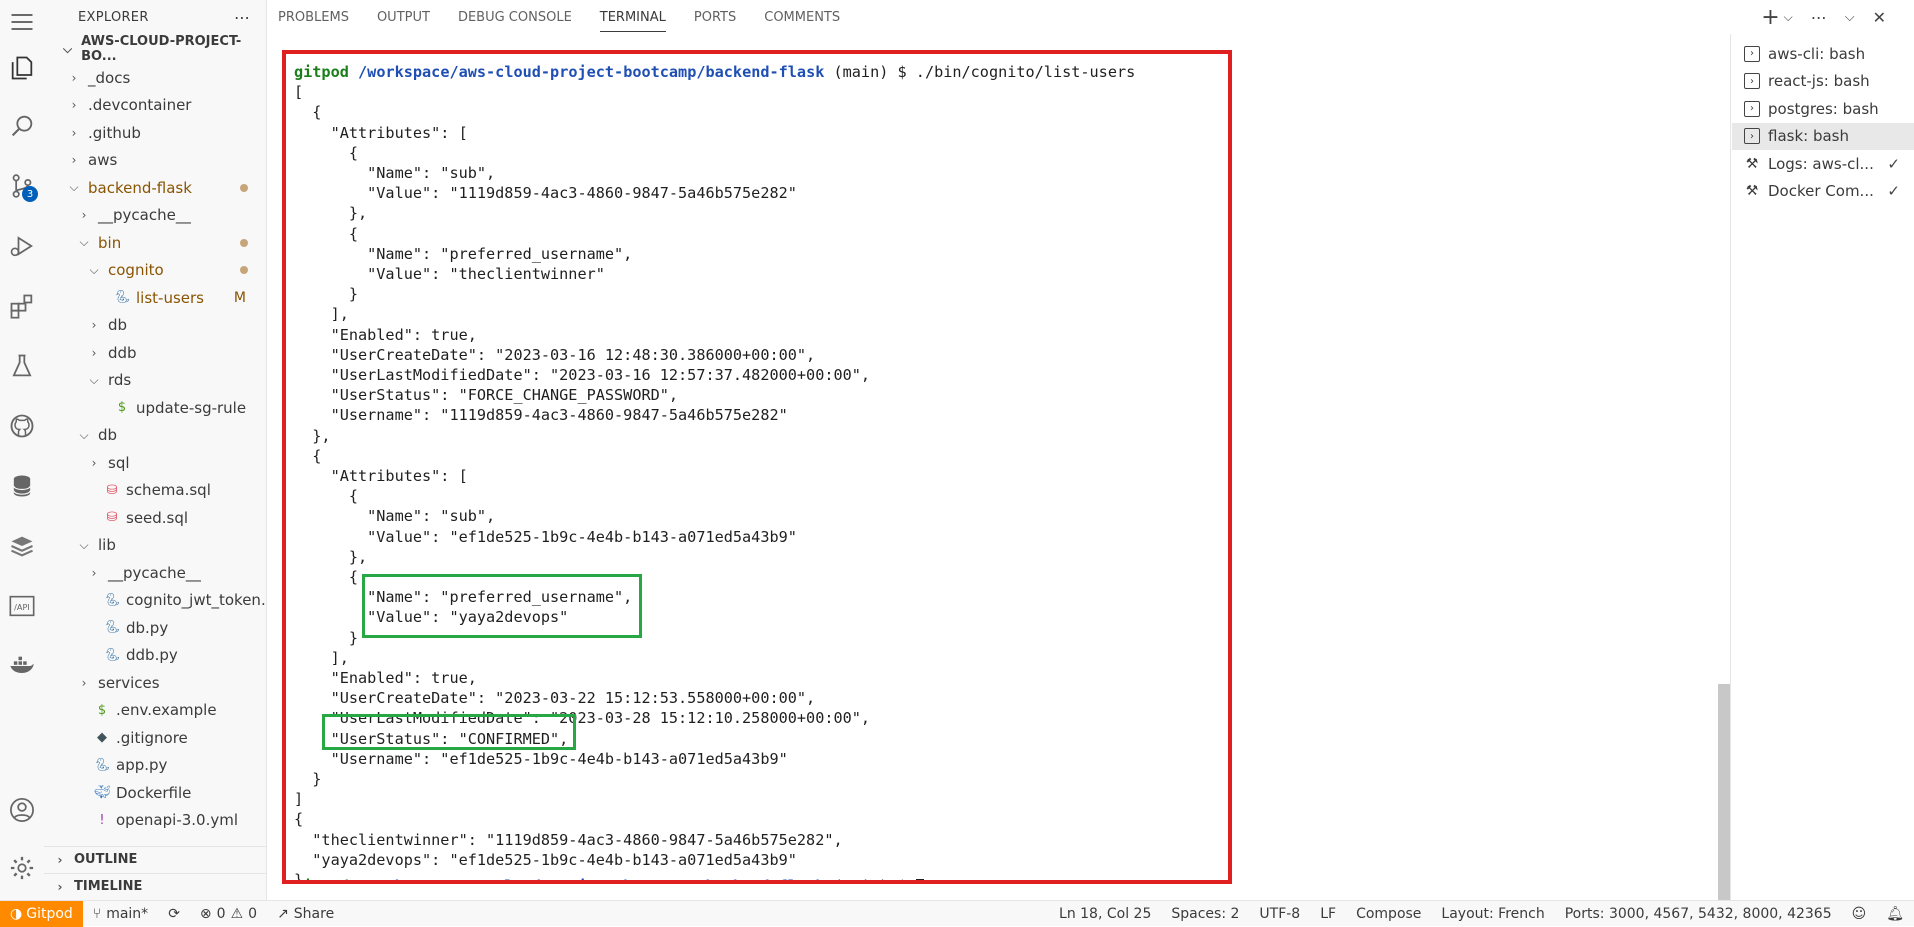  Describe the element at coordinates (155, 106) in the screenshot. I see `tree-folder: › .devcontainer` at that location.